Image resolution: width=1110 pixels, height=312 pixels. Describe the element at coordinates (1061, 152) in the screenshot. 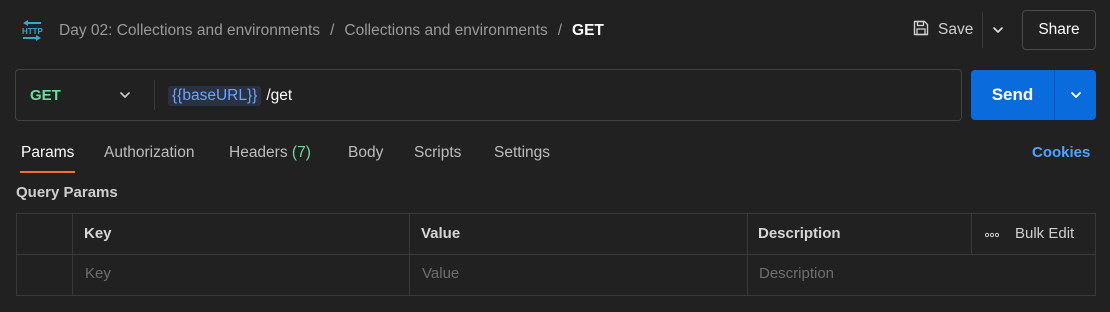

I see `cookies-link: Cookies` at that location.